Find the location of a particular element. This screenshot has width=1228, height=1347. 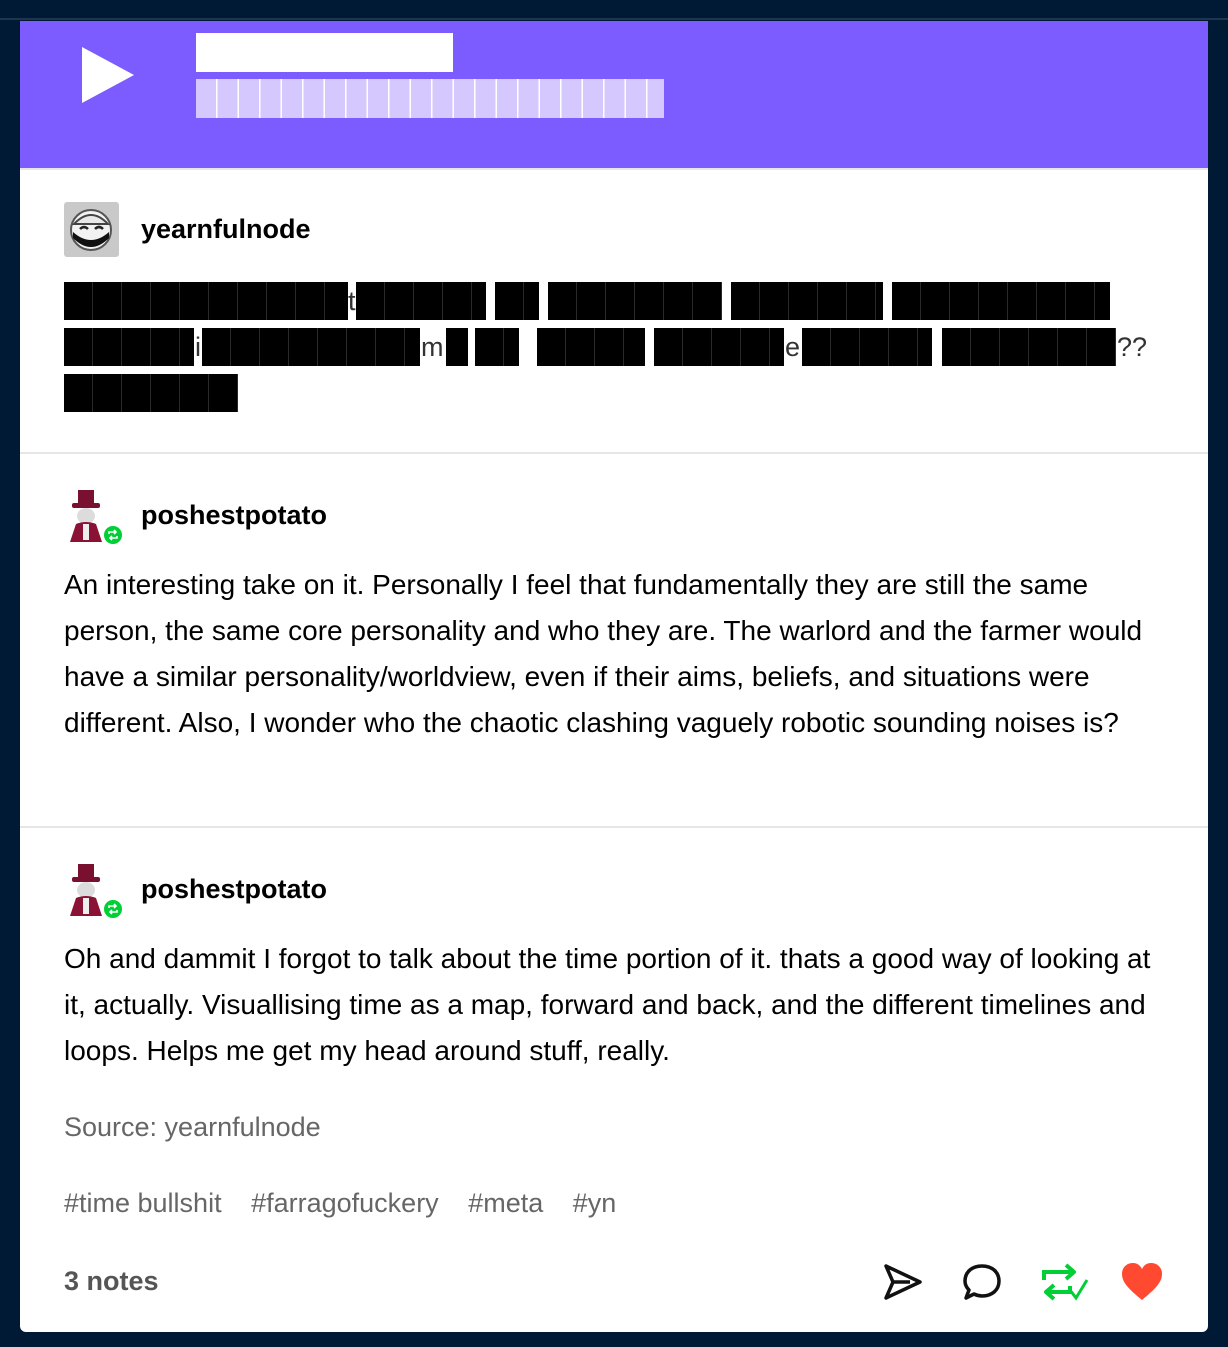

reblog-button is located at coordinates (1064, 1282).